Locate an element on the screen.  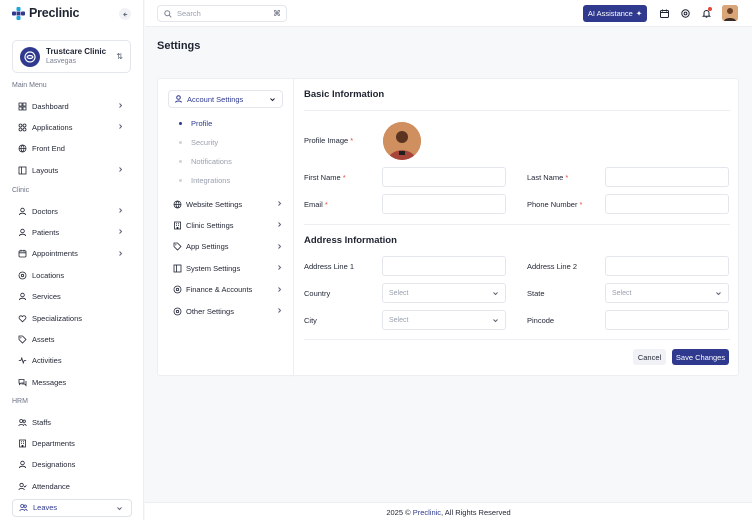
sidebar-item-departments: Departments is located at coordinates (72, 443).